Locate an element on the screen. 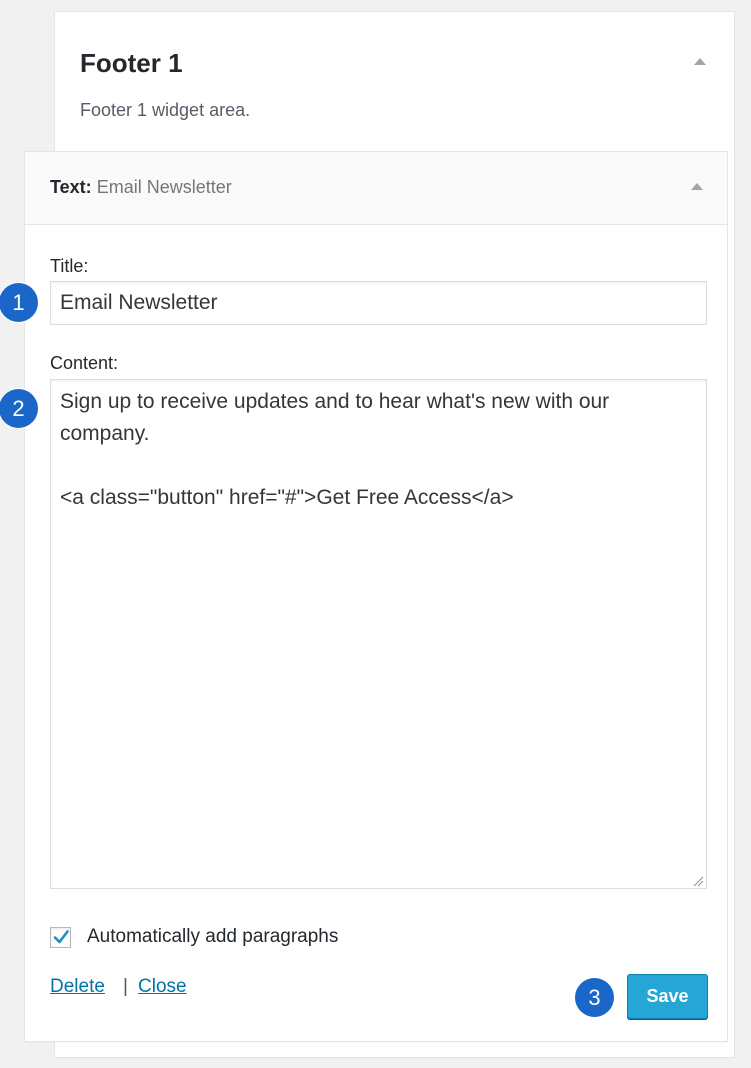 The height and width of the screenshot is (1068, 751). step-badge-2: 2 is located at coordinates (19, 408).